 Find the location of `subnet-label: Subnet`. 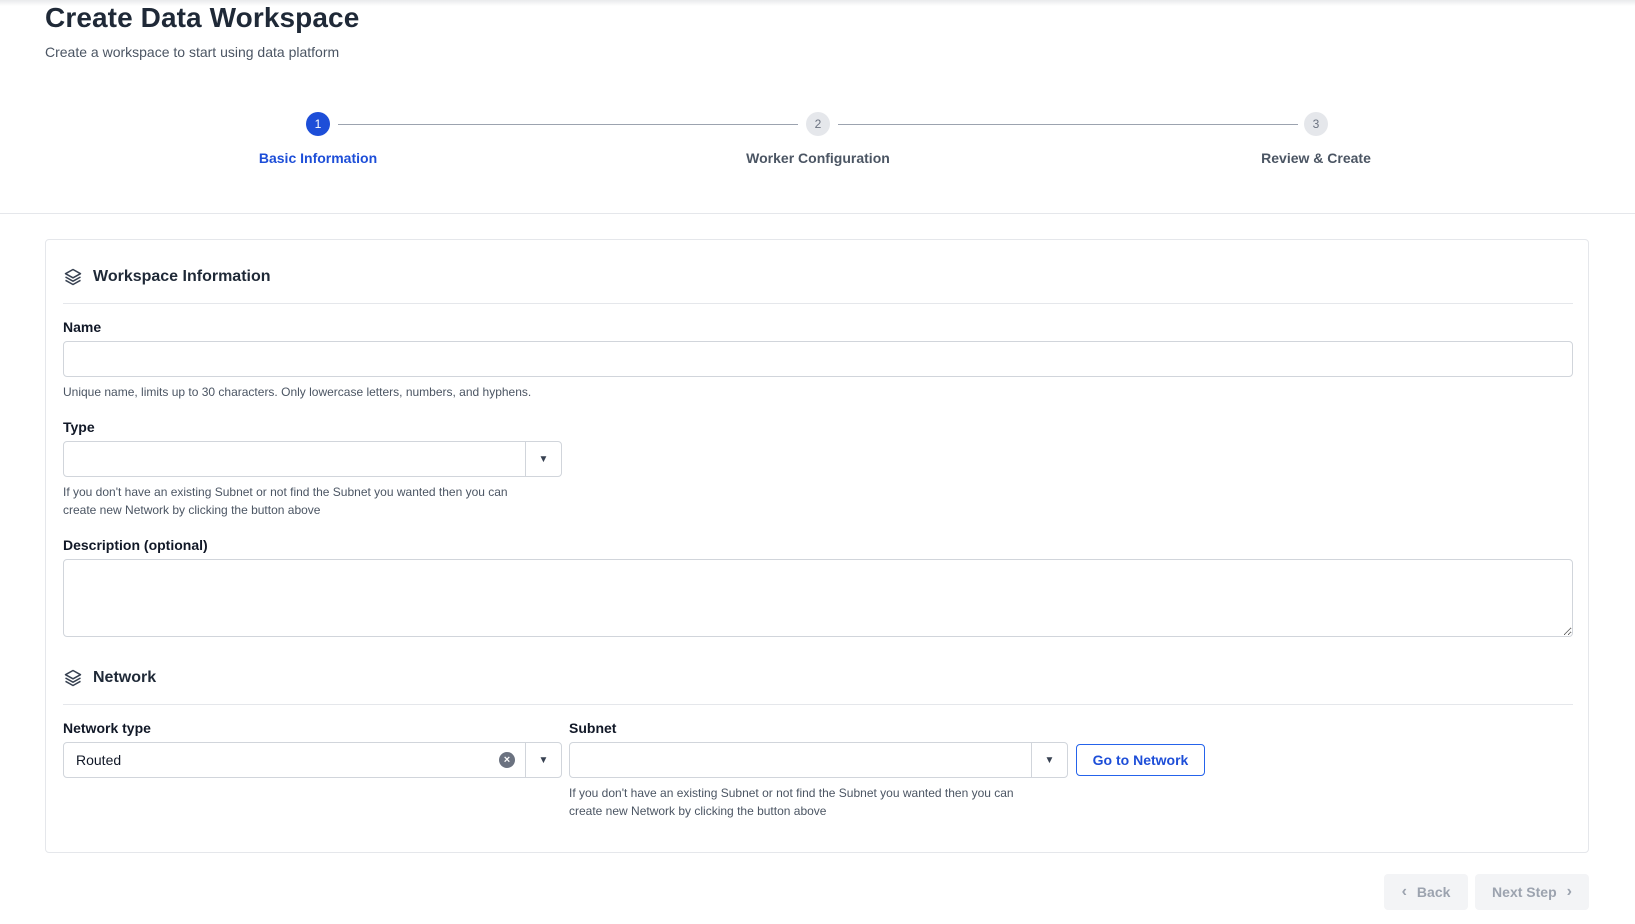

subnet-label: Subnet is located at coordinates (593, 728).